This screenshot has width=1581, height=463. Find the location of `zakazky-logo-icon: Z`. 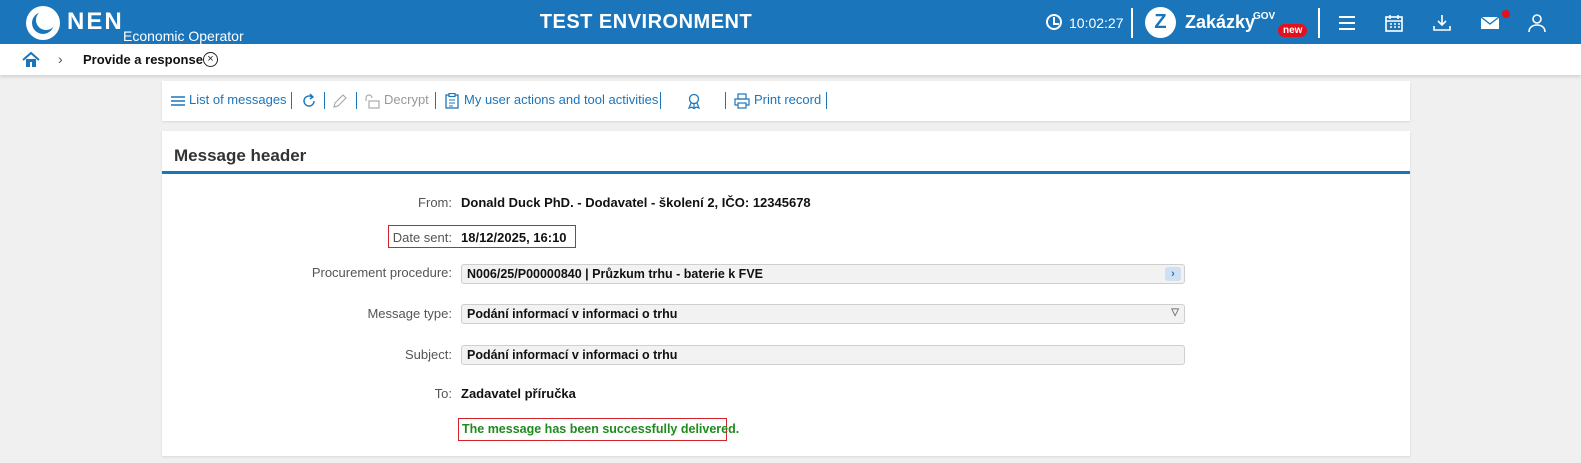

zakazky-logo-icon: Z is located at coordinates (1160, 22).